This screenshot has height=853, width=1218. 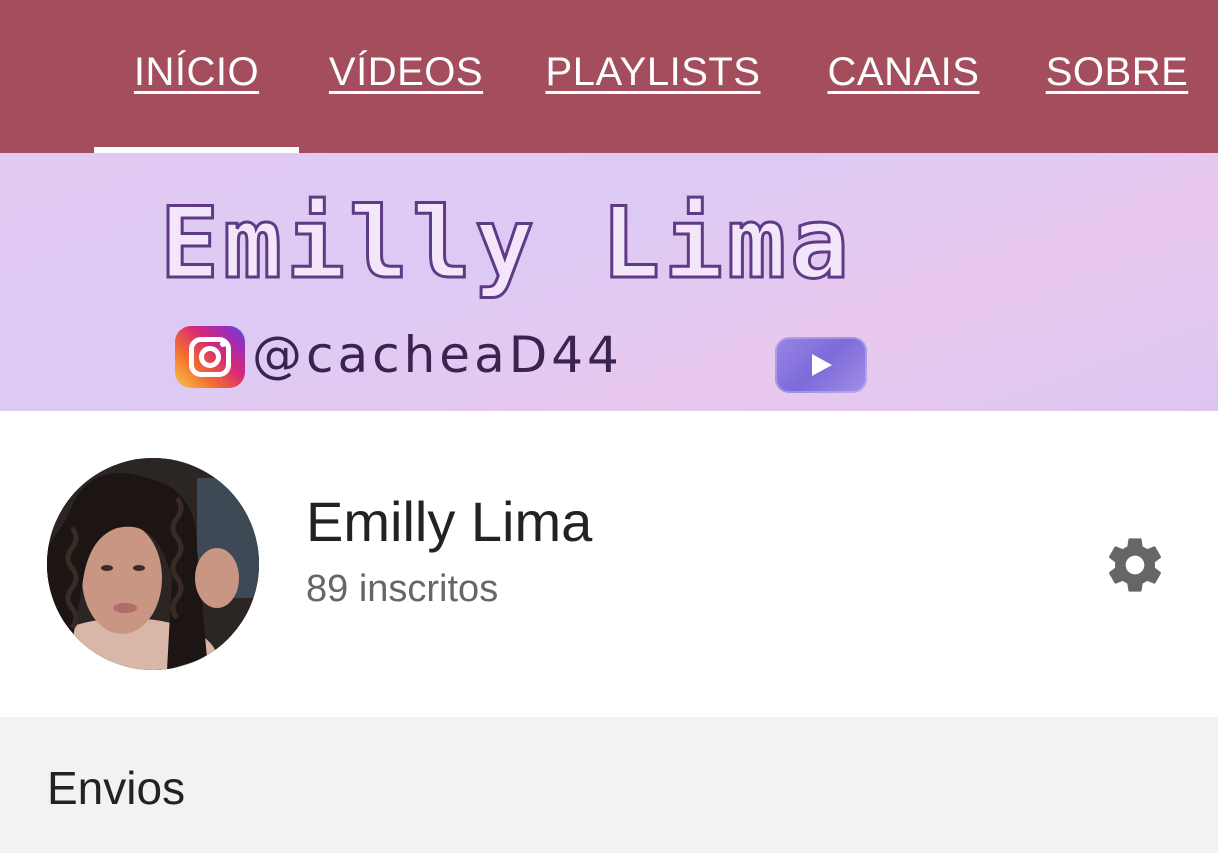 What do you see at coordinates (821, 365) in the screenshot?
I see `youtube-play-icon` at bounding box center [821, 365].